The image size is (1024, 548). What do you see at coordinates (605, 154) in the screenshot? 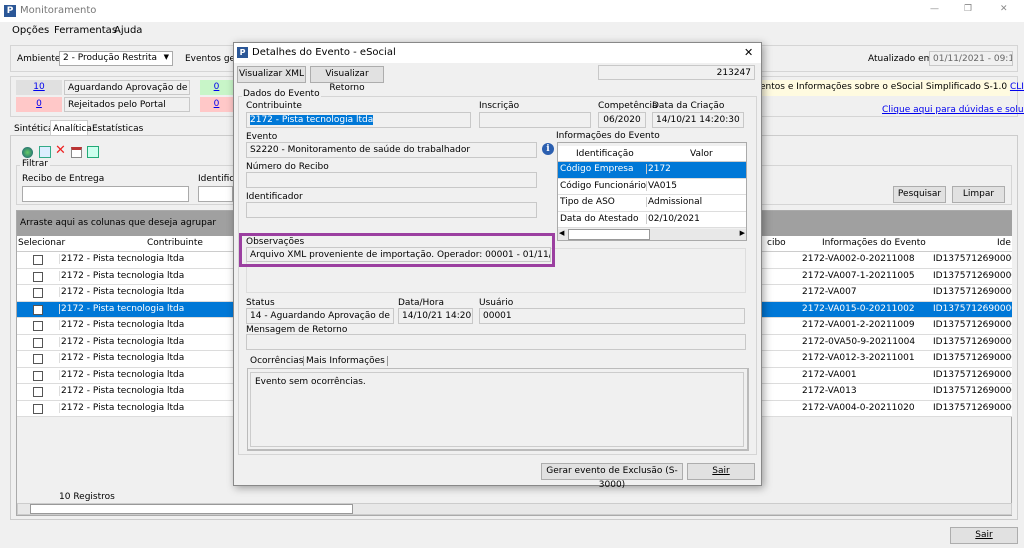
I see `info-header-identificacao: Identificação` at bounding box center [605, 154].